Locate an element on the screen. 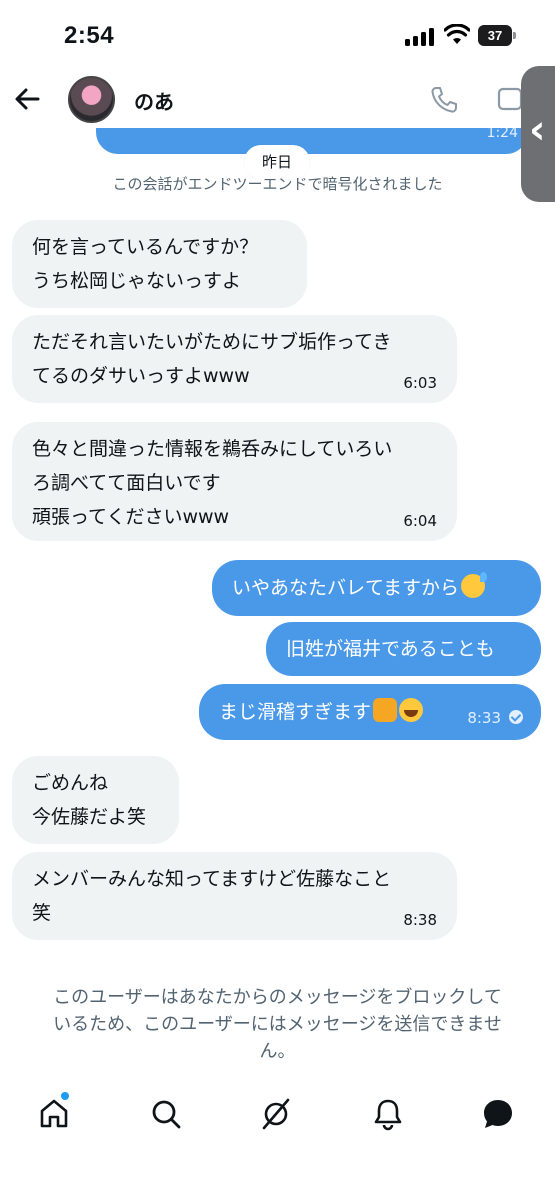 This screenshot has height=1200, width=555. message-bubble-outgoing: まじ滑稽すぎます 8:33 is located at coordinates (370, 712).